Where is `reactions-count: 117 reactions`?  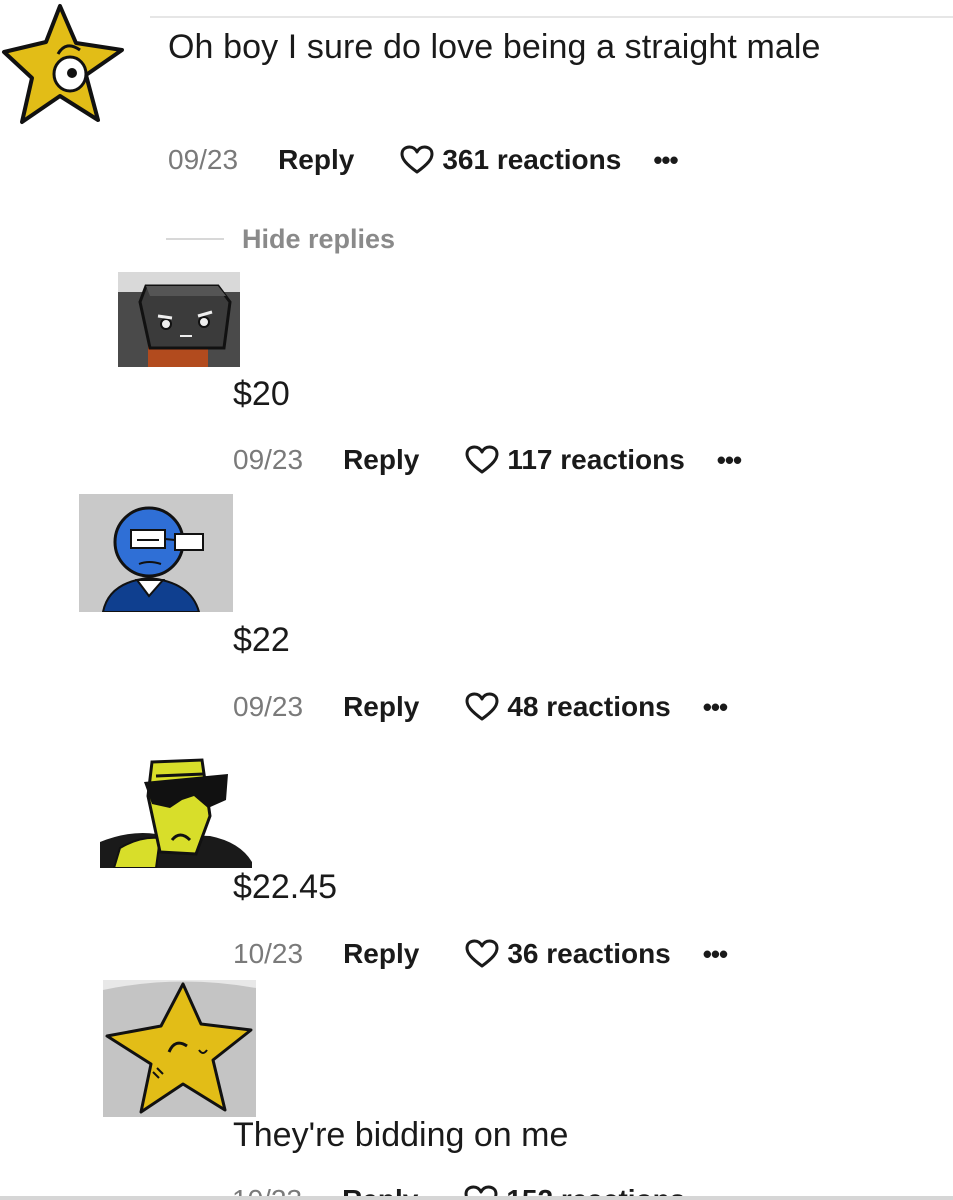 reactions-count: 117 reactions is located at coordinates (596, 459).